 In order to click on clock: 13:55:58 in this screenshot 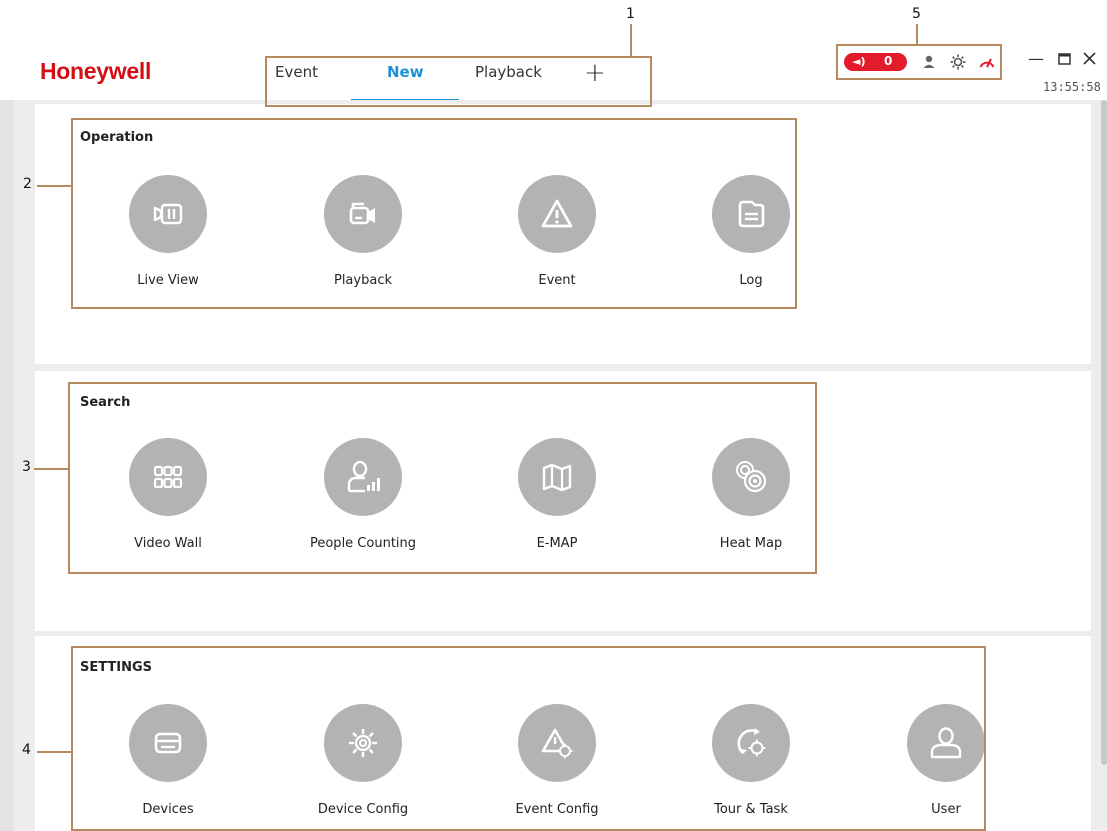, I will do `click(1072, 87)`.